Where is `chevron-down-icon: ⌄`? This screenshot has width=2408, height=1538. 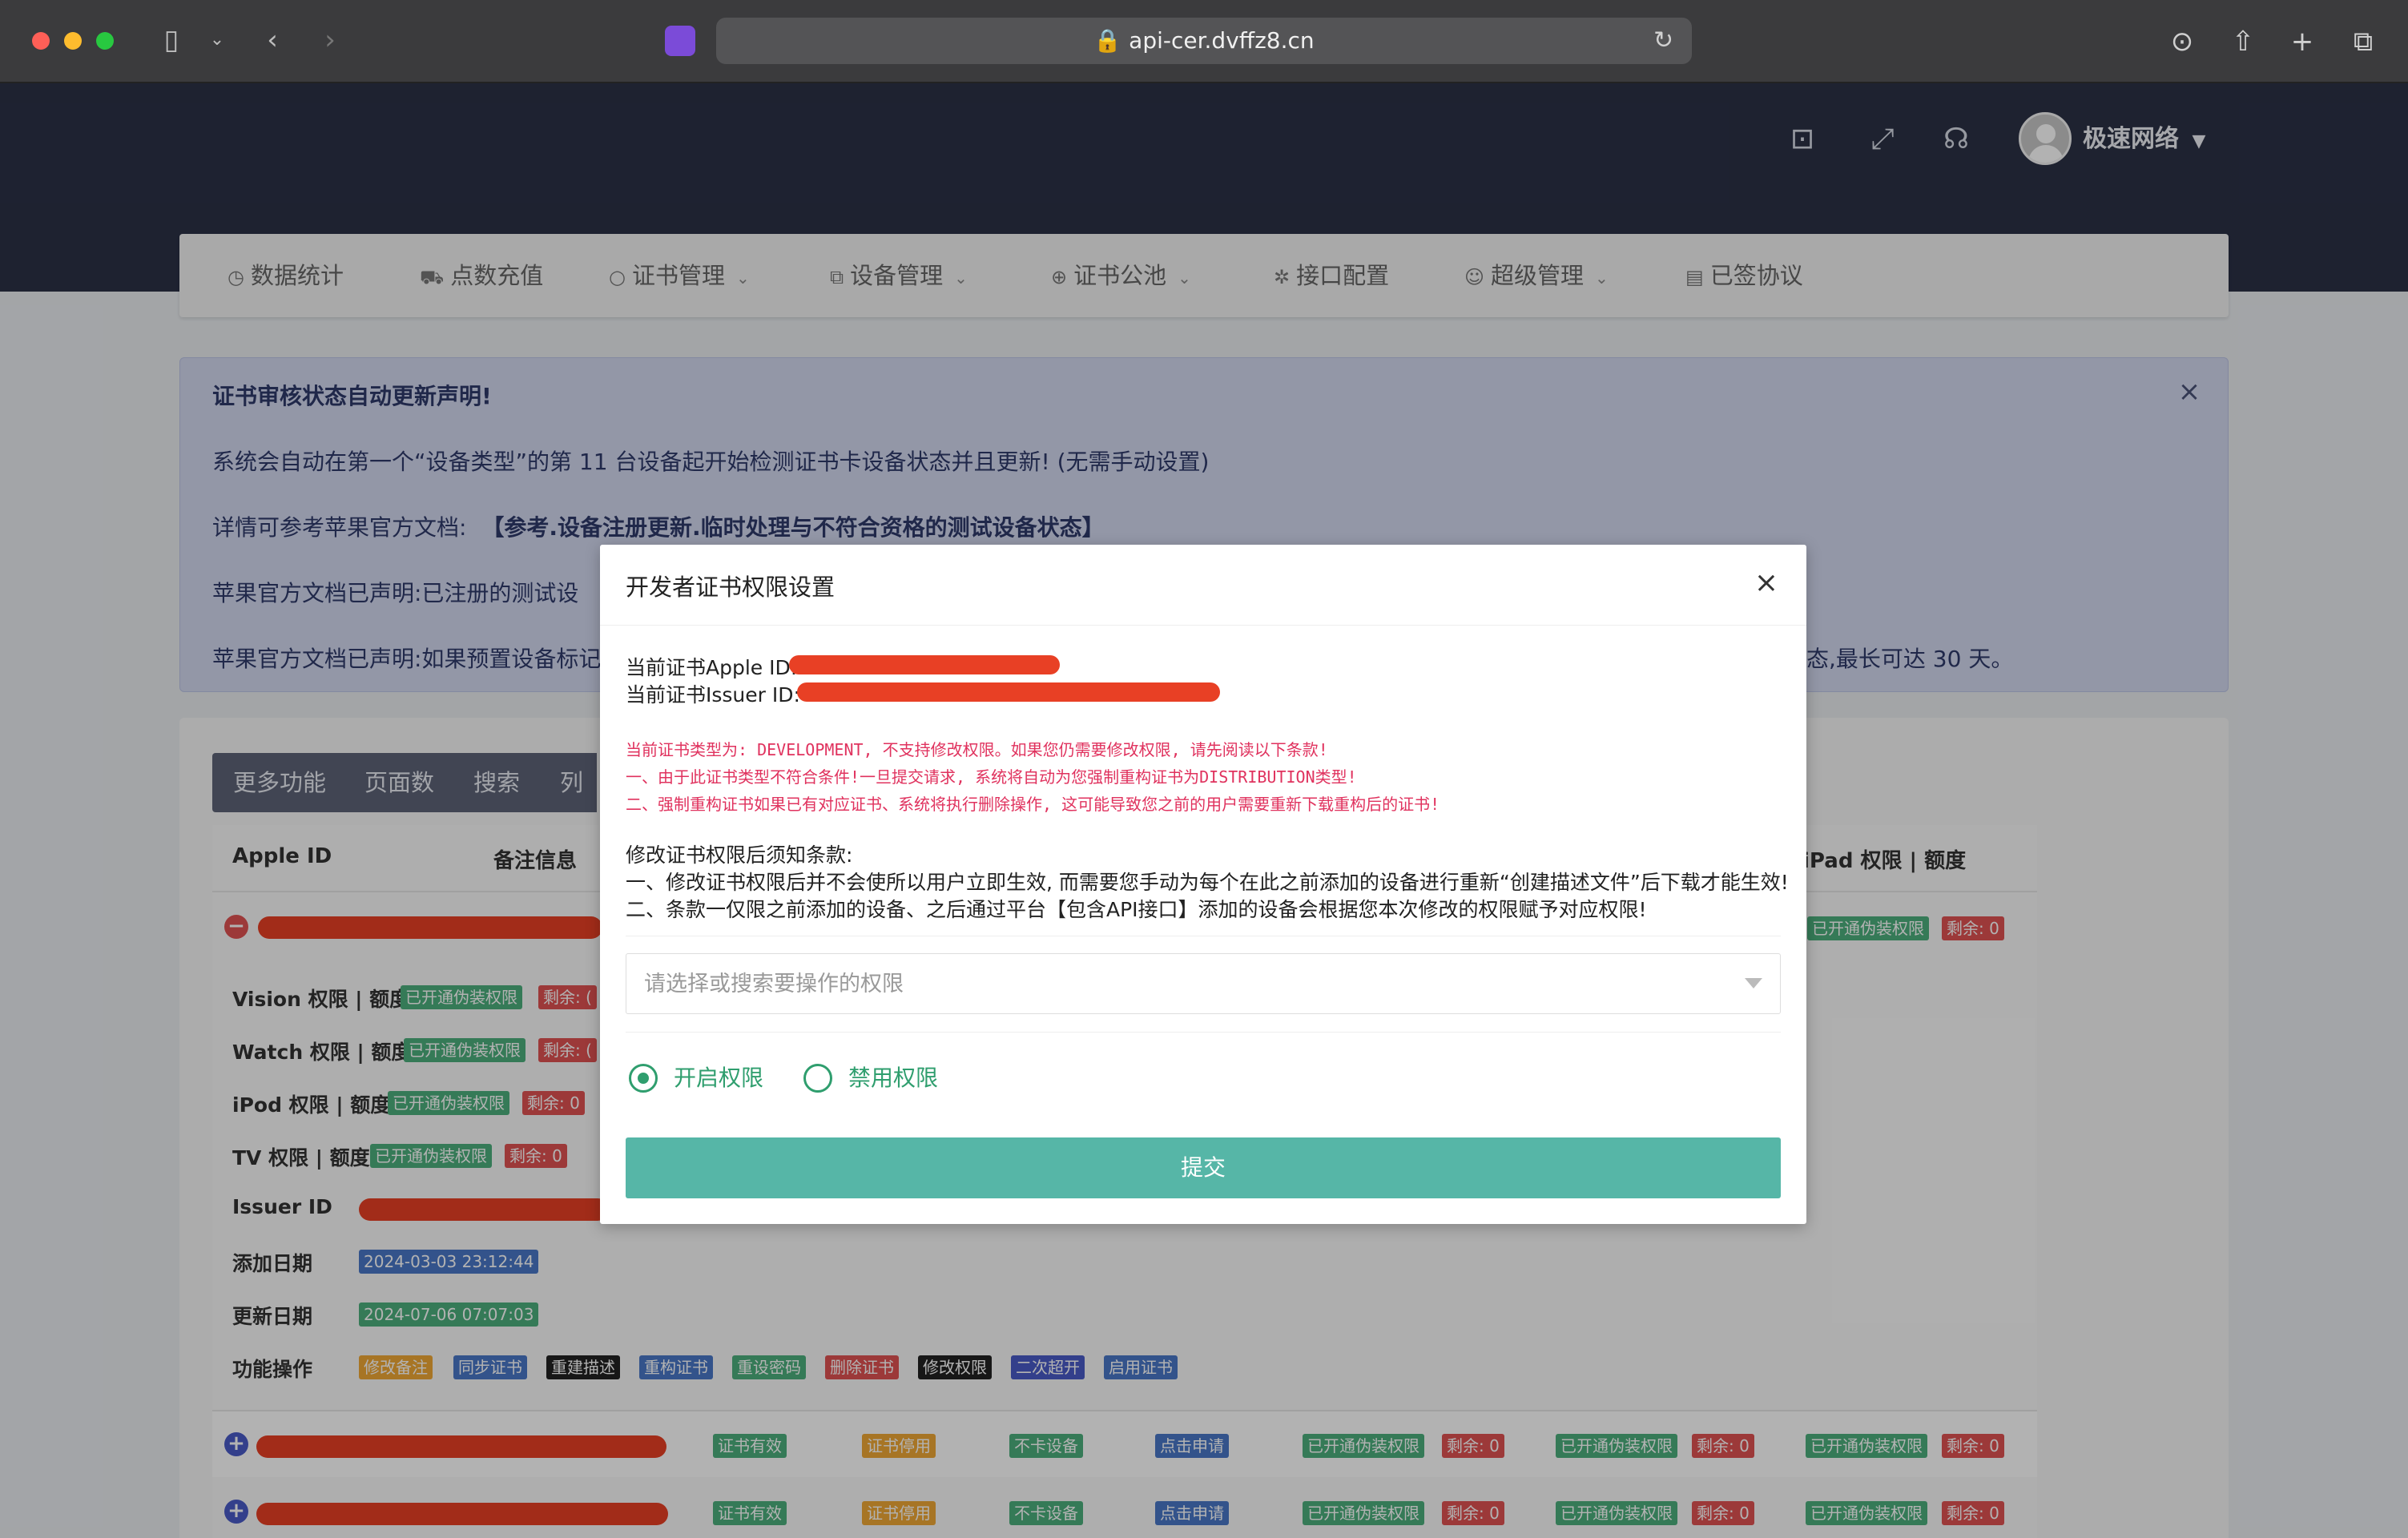 chevron-down-icon: ⌄ is located at coordinates (217, 41).